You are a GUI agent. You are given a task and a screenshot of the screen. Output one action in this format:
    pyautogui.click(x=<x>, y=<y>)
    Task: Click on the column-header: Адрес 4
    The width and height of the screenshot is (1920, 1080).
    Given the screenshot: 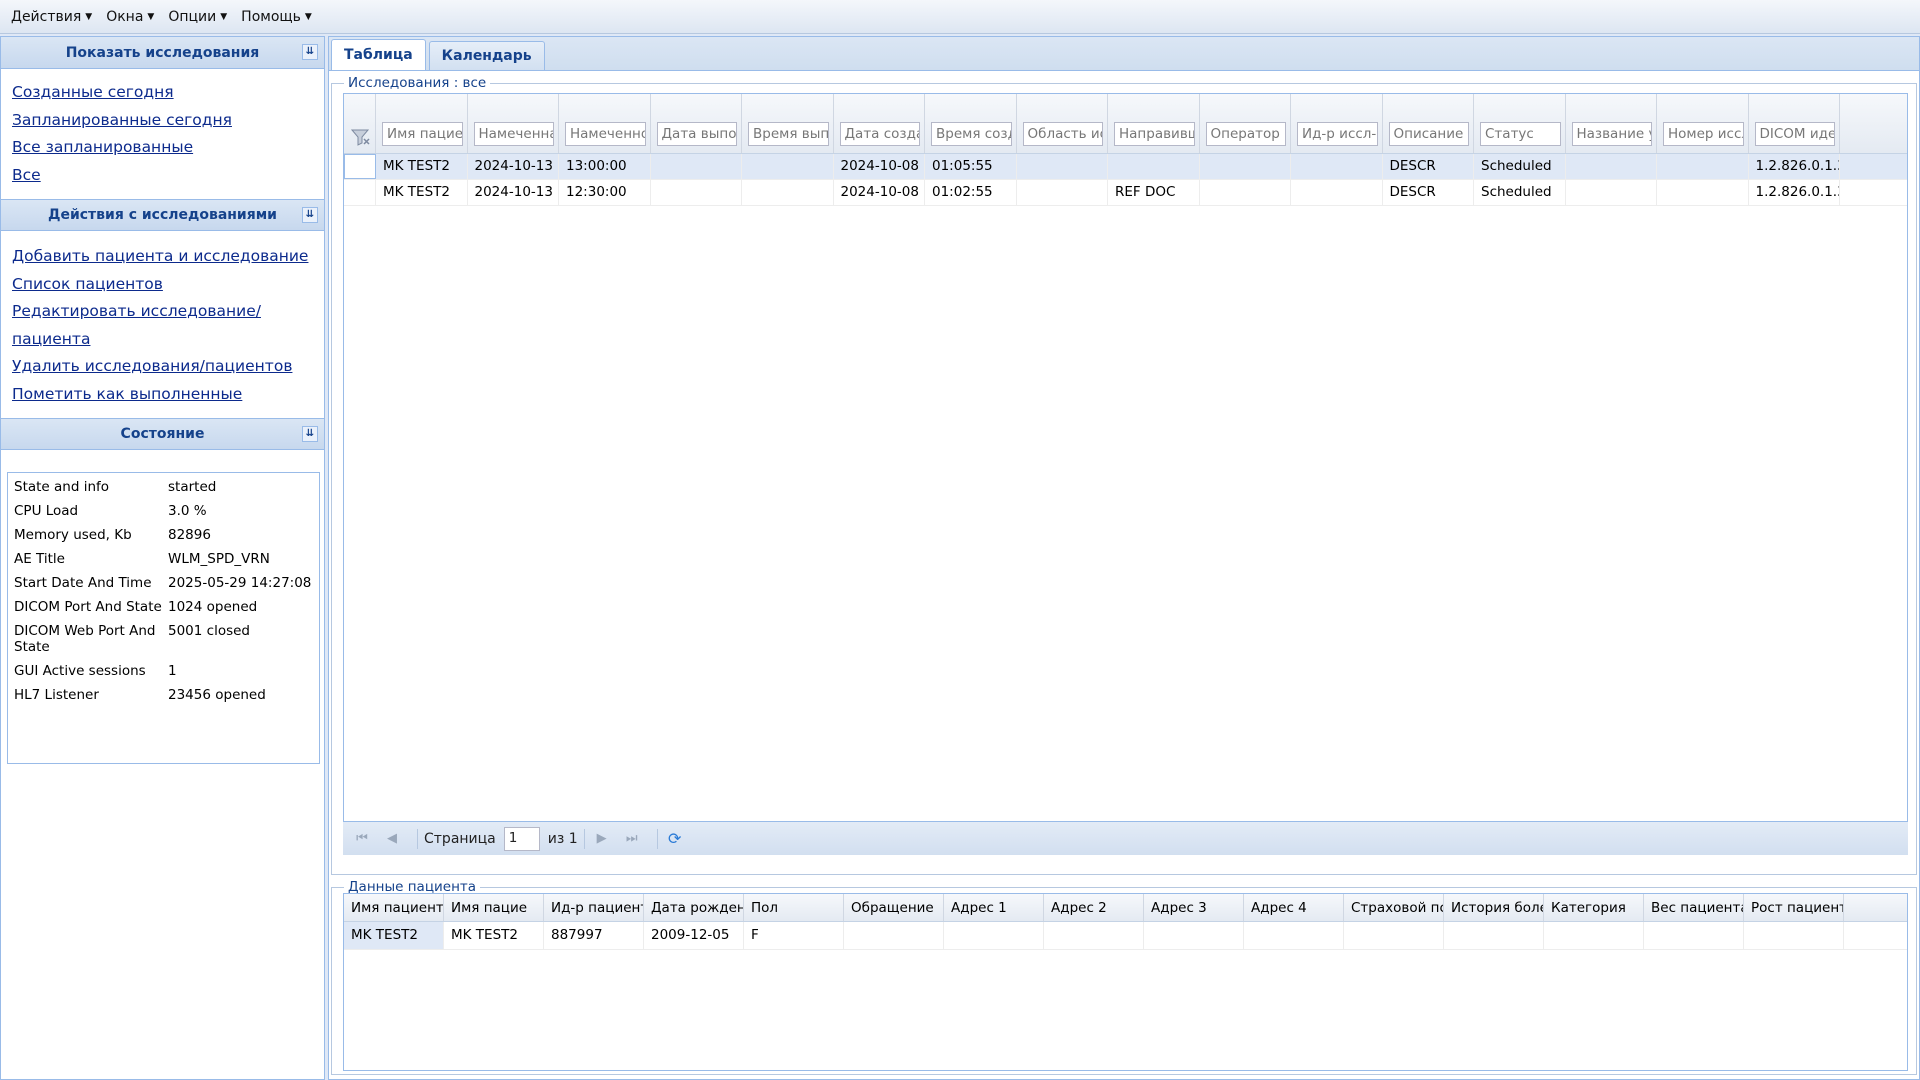 What is the action you would take?
    pyautogui.click(x=1294, y=907)
    